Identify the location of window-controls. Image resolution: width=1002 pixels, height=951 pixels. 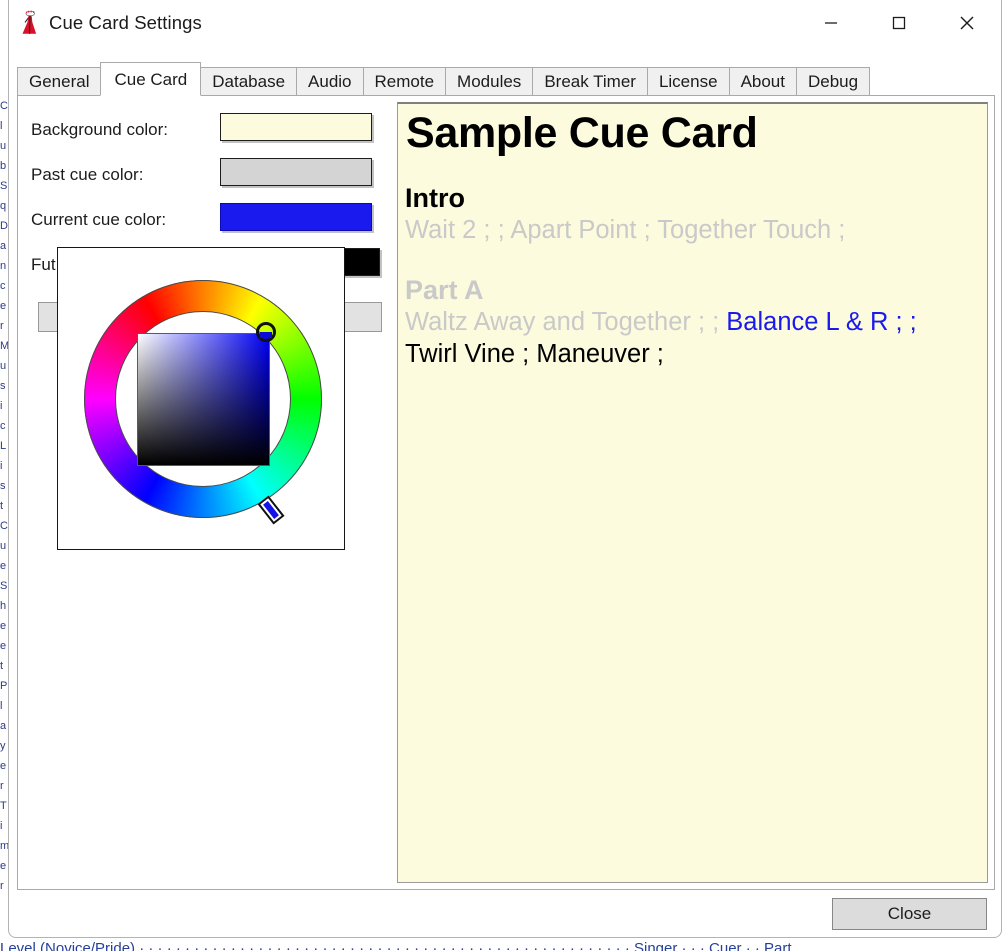
(899, 22).